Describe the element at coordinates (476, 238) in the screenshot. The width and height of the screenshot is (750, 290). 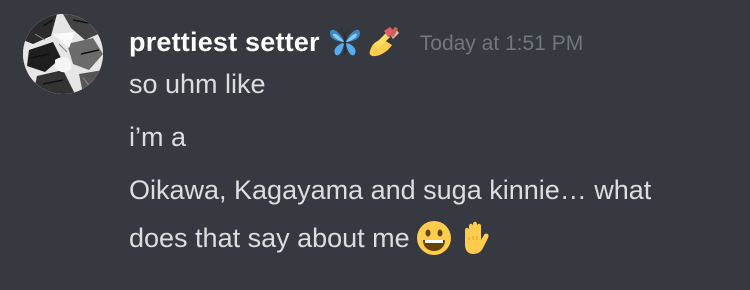
I see `raised-hand-emoji-icon` at that location.